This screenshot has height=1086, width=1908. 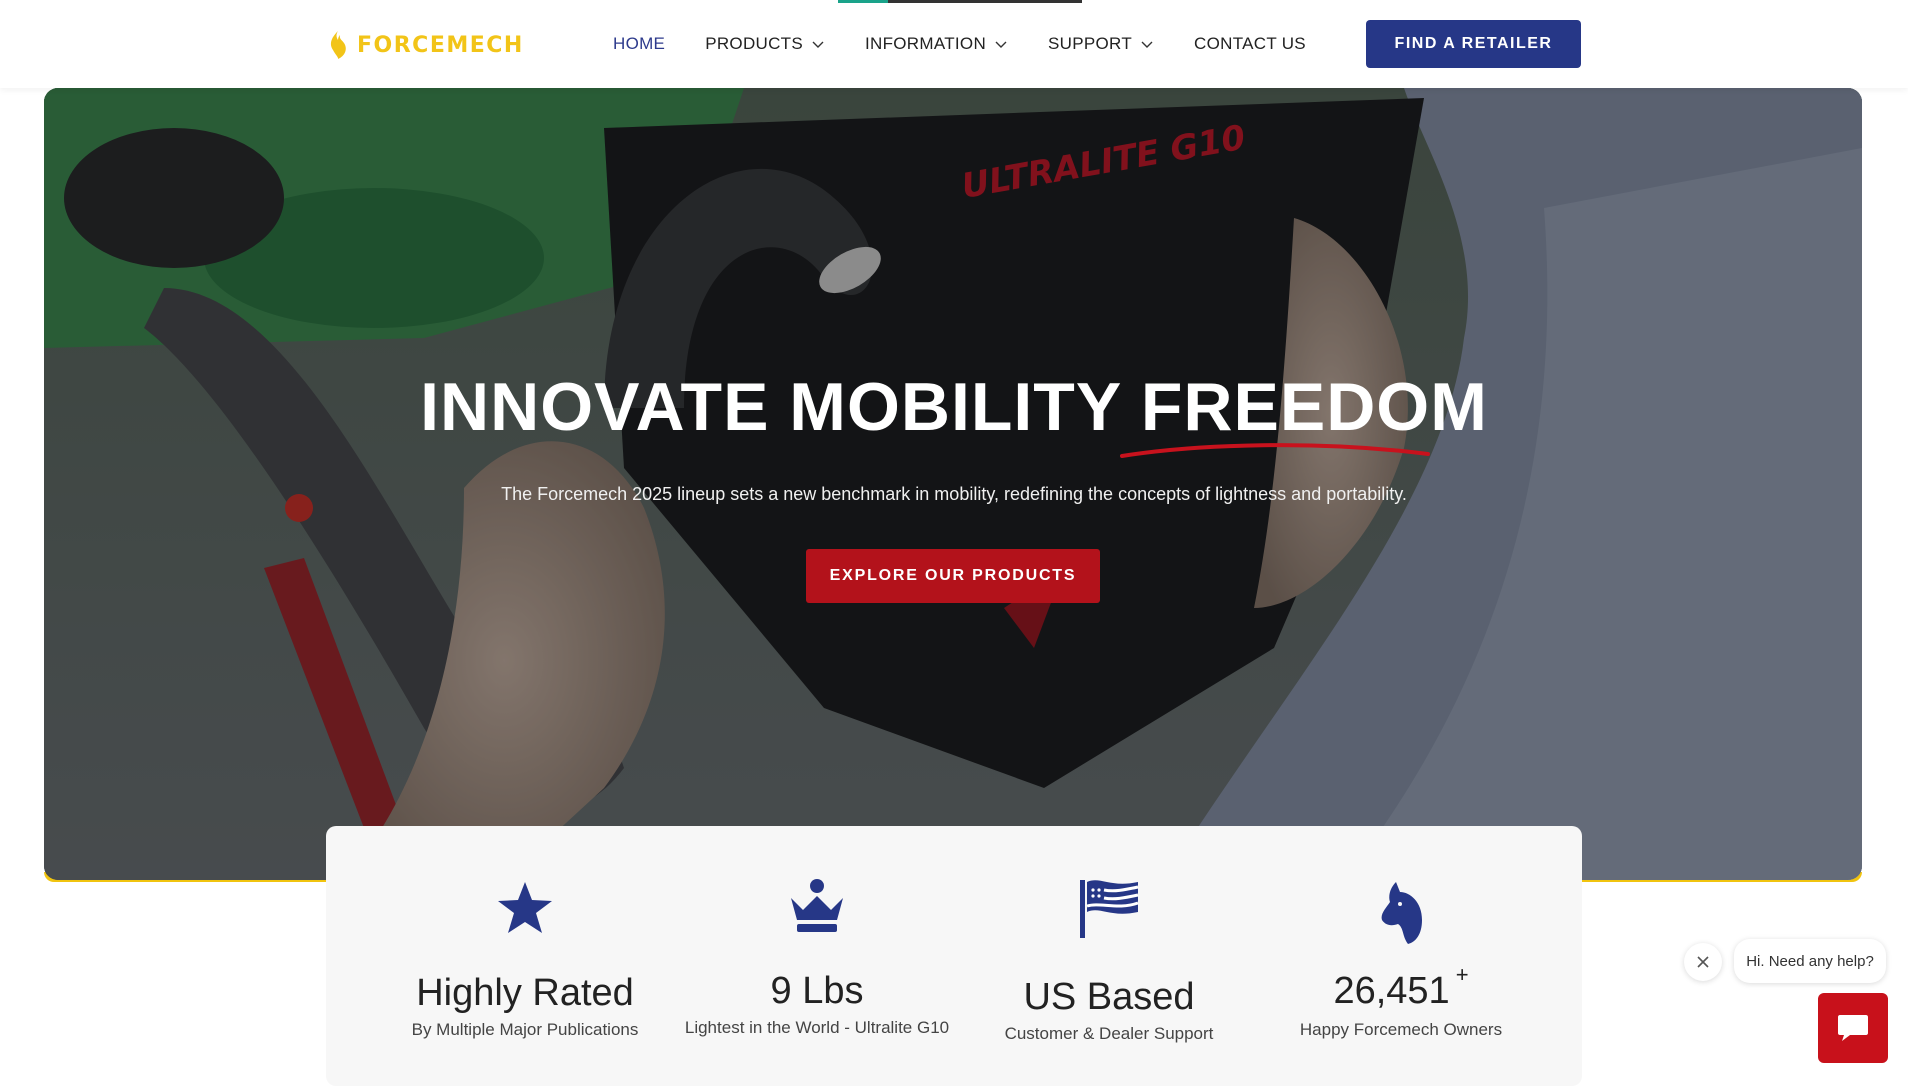 I want to click on nav-home-label: HOME, so click(x=639, y=43).